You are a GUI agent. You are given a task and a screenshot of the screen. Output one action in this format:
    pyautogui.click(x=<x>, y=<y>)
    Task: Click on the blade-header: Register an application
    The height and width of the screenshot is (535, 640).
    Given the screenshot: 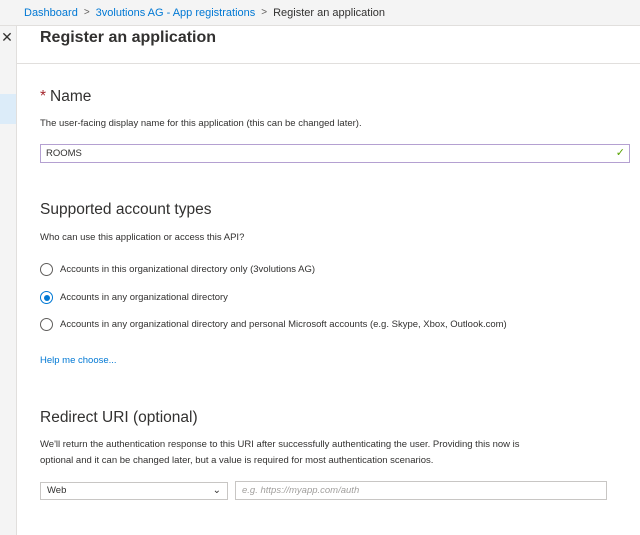 What is the action you would take?
    pyautogui.click(x=328, y=45)
    